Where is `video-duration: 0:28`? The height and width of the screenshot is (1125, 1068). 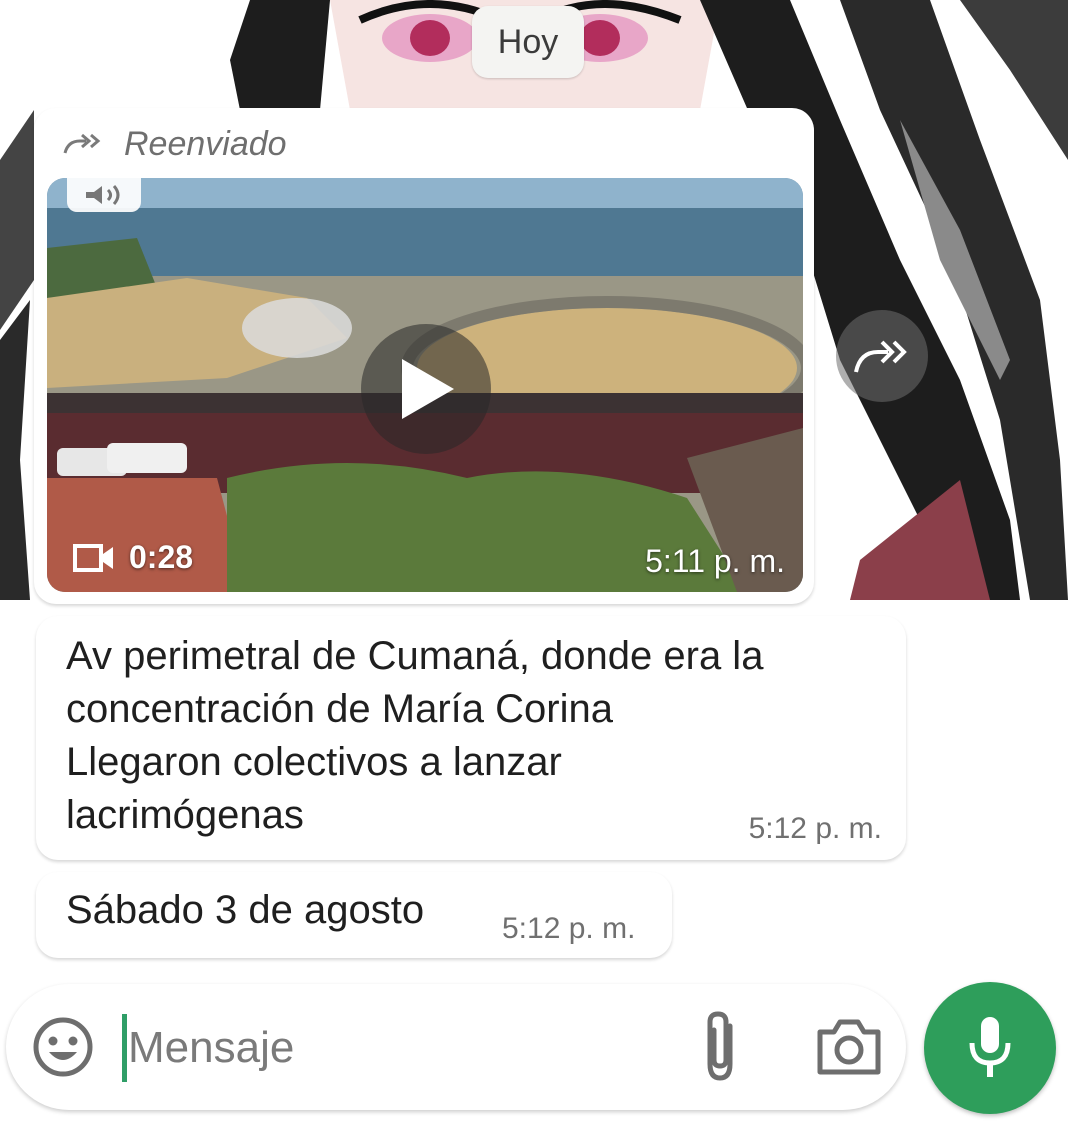 video-duration: 0:28 is located at coordinates (133, 557).